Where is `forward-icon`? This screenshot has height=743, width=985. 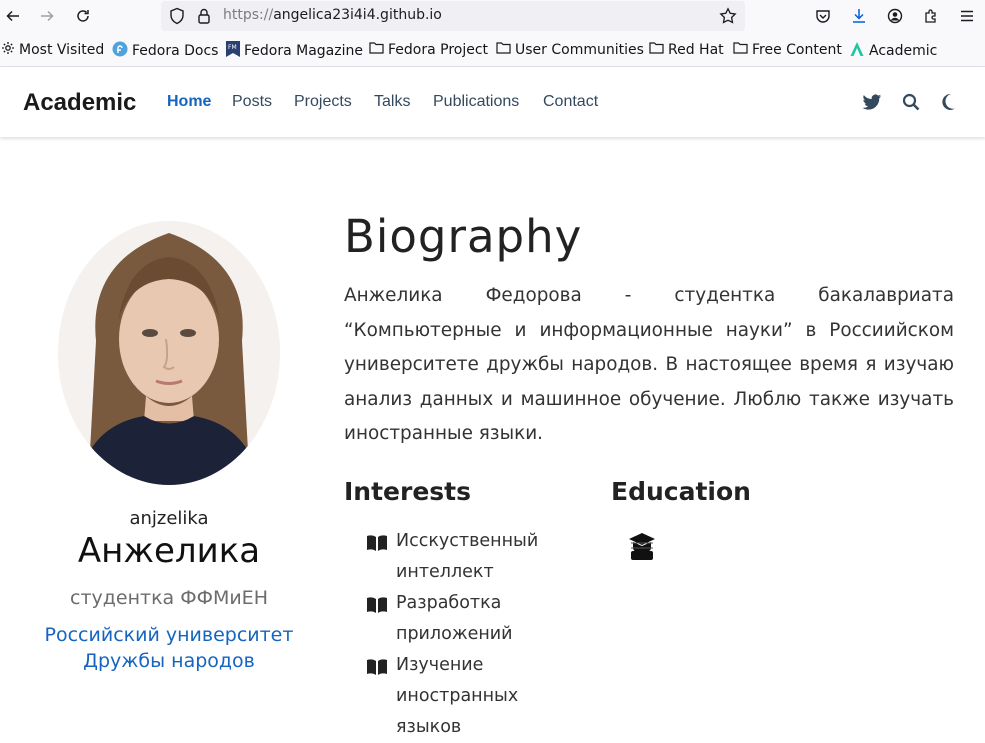 forward-icon is located at coordinates (47, 16).